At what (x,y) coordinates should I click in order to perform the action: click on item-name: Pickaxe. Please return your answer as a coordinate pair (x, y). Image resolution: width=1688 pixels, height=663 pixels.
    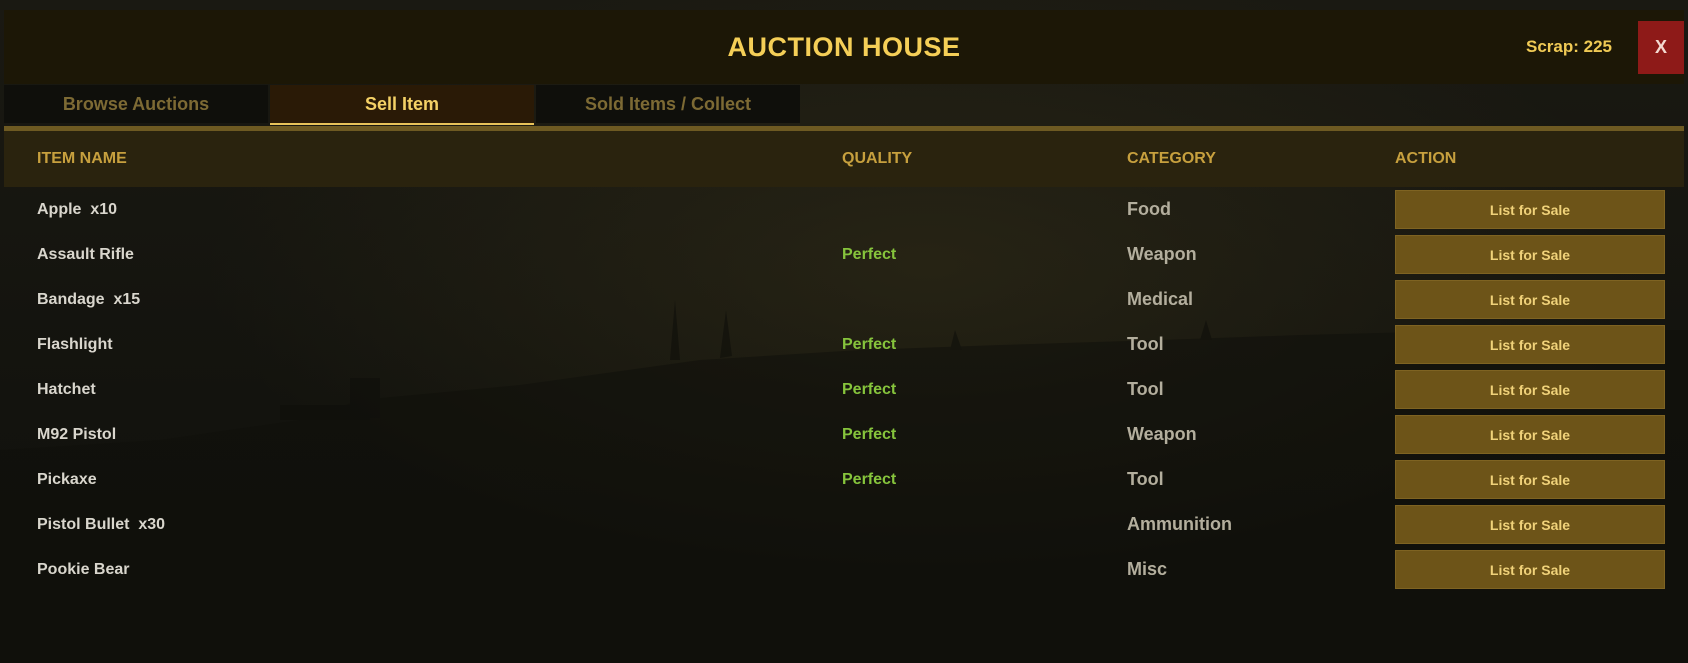
    Looking at the image, I should click on (67, 479).